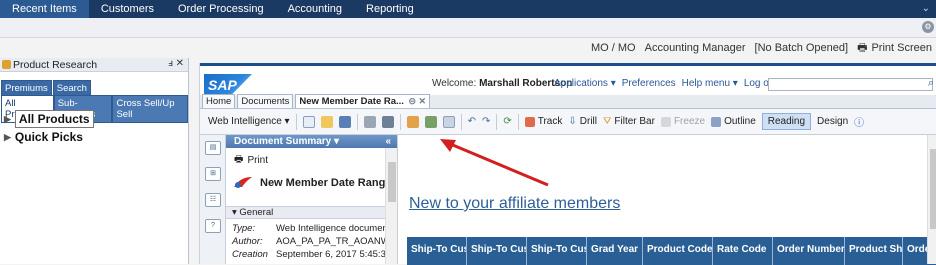  What do you see at coordinates (498, 164) in the screenshot?
I see `arrow-line` at bounding box center [498, 164].